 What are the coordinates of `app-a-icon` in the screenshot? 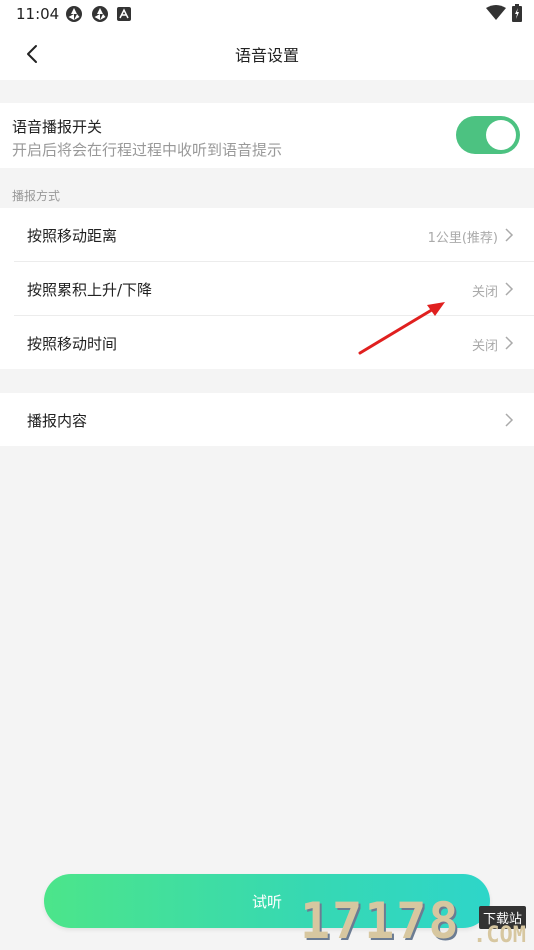 It's located at (124, 14).